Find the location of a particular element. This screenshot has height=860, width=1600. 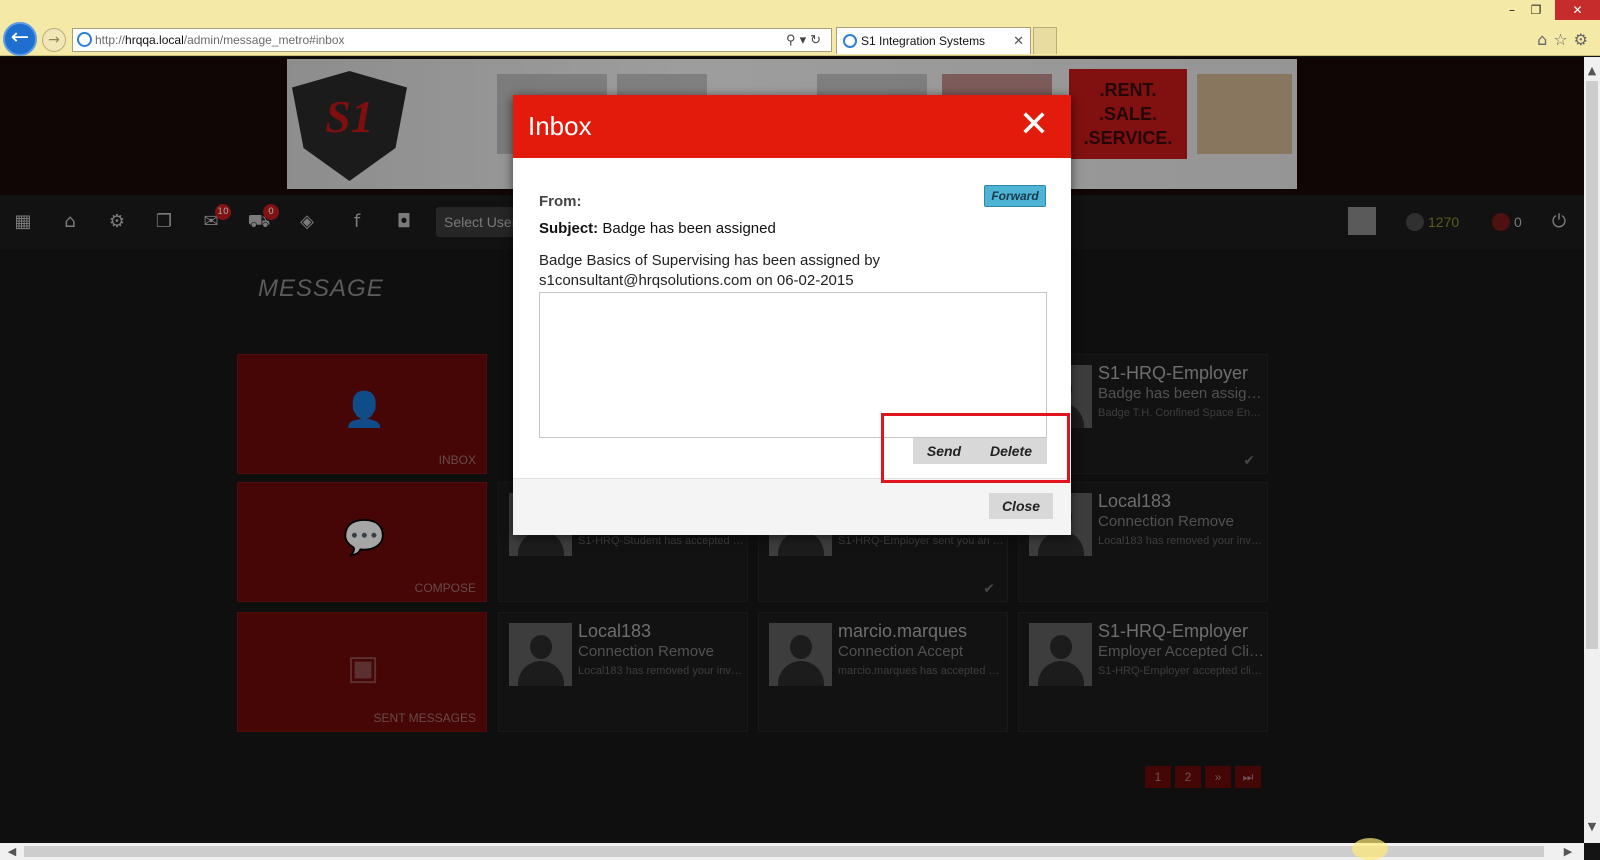

url-prefix: http:// is located at coordinates (110, 40).